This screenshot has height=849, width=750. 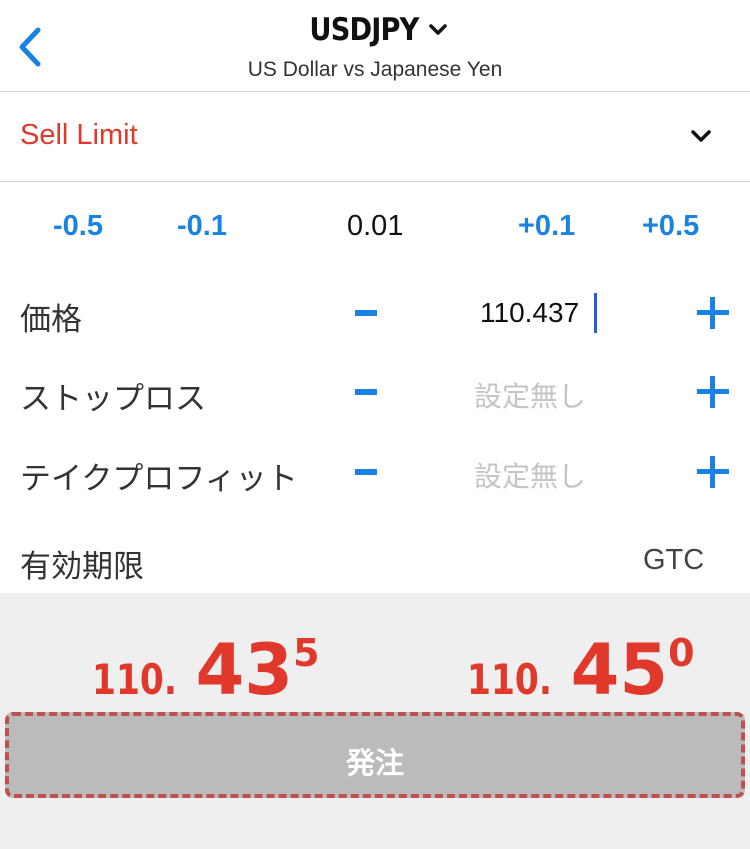 What do you see at coordinates (530, 395) in the screenshot?
I see `stop-loss-input: 設定無し` at bounding box center [530, 395].